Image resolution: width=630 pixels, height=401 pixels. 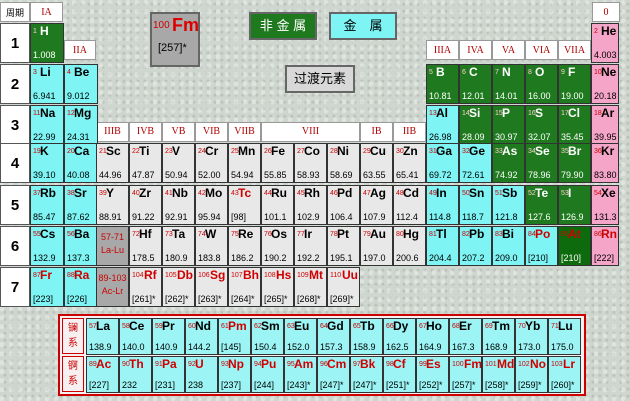 I want to click on element-br: 35 Br 79.90, so click(x=574, y=163).